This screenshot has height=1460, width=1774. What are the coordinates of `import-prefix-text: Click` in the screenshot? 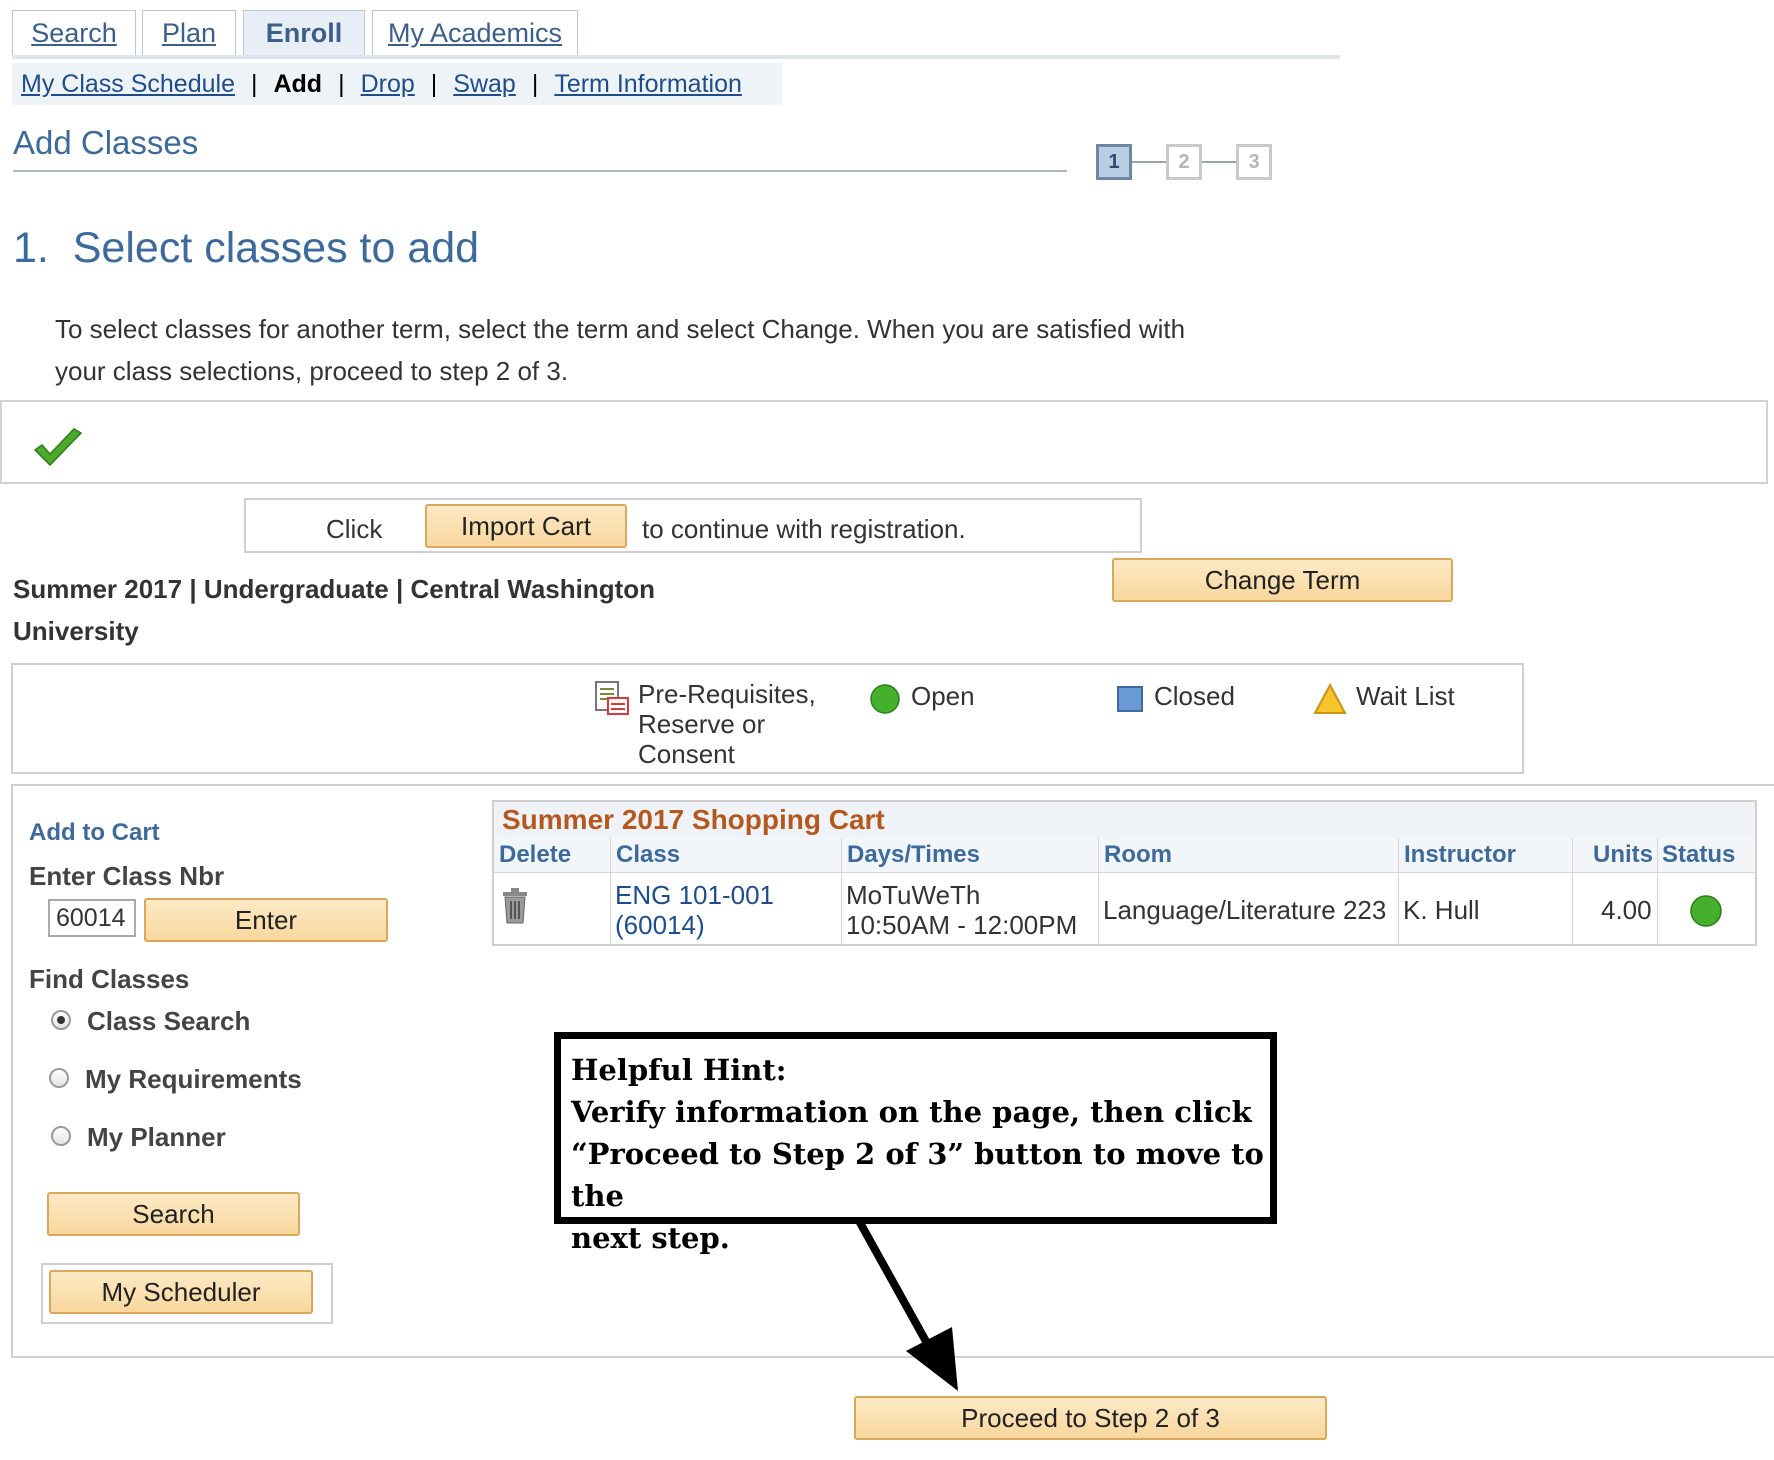 It's located at (354, 529).